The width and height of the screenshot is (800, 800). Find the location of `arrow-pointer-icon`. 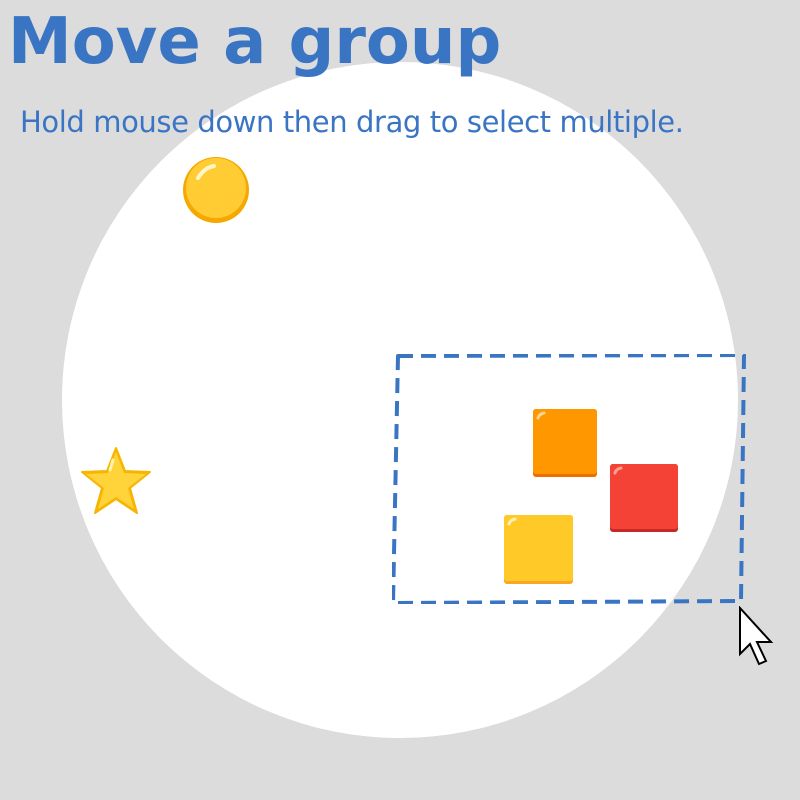

arrow-pointer-icon is located at coordinates (756, 636).